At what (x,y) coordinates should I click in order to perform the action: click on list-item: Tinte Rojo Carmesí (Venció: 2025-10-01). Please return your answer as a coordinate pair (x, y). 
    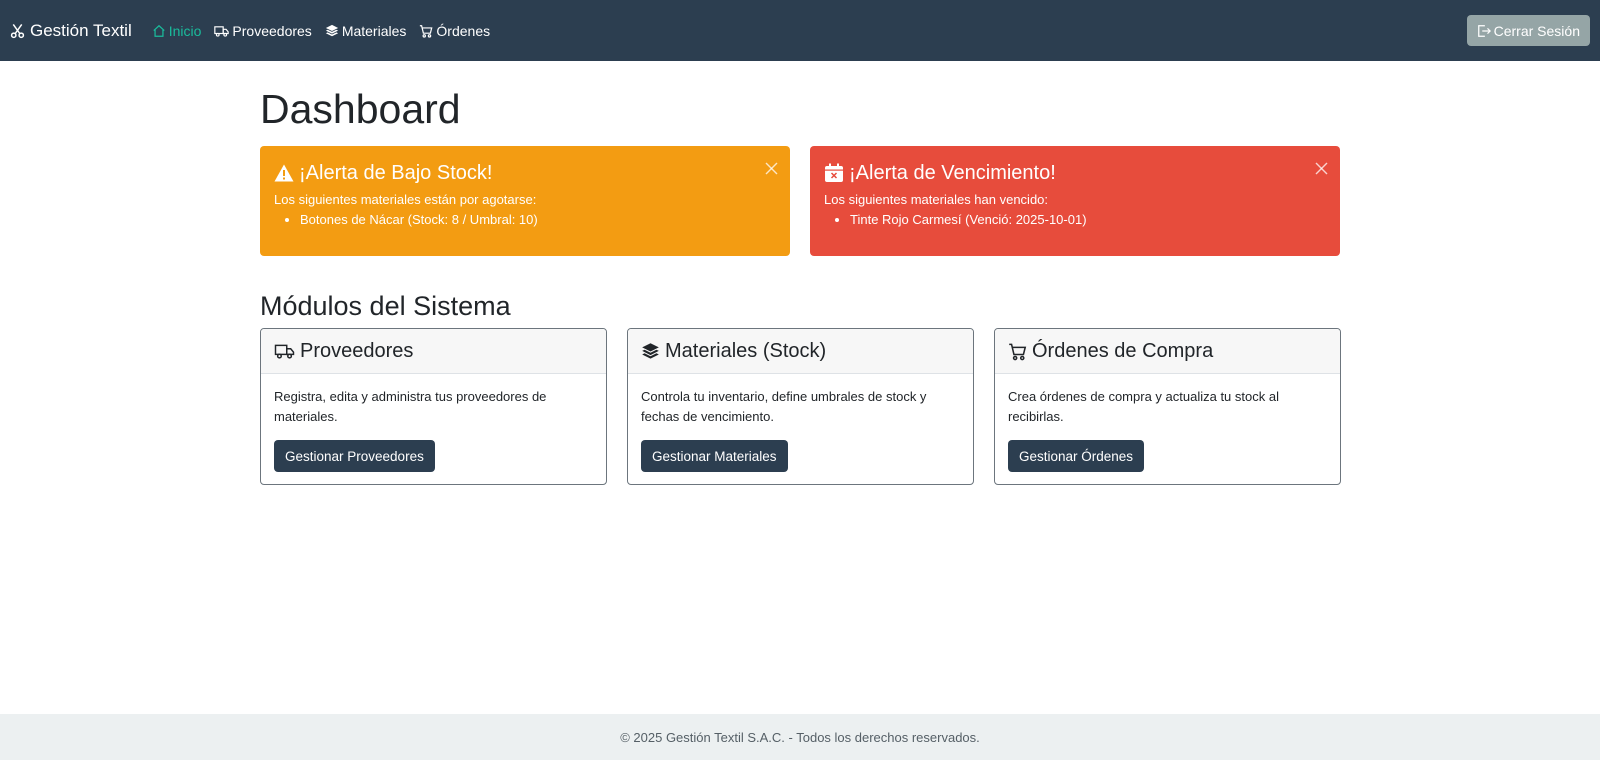
    Looking at the image, I should click on (1088, 220).